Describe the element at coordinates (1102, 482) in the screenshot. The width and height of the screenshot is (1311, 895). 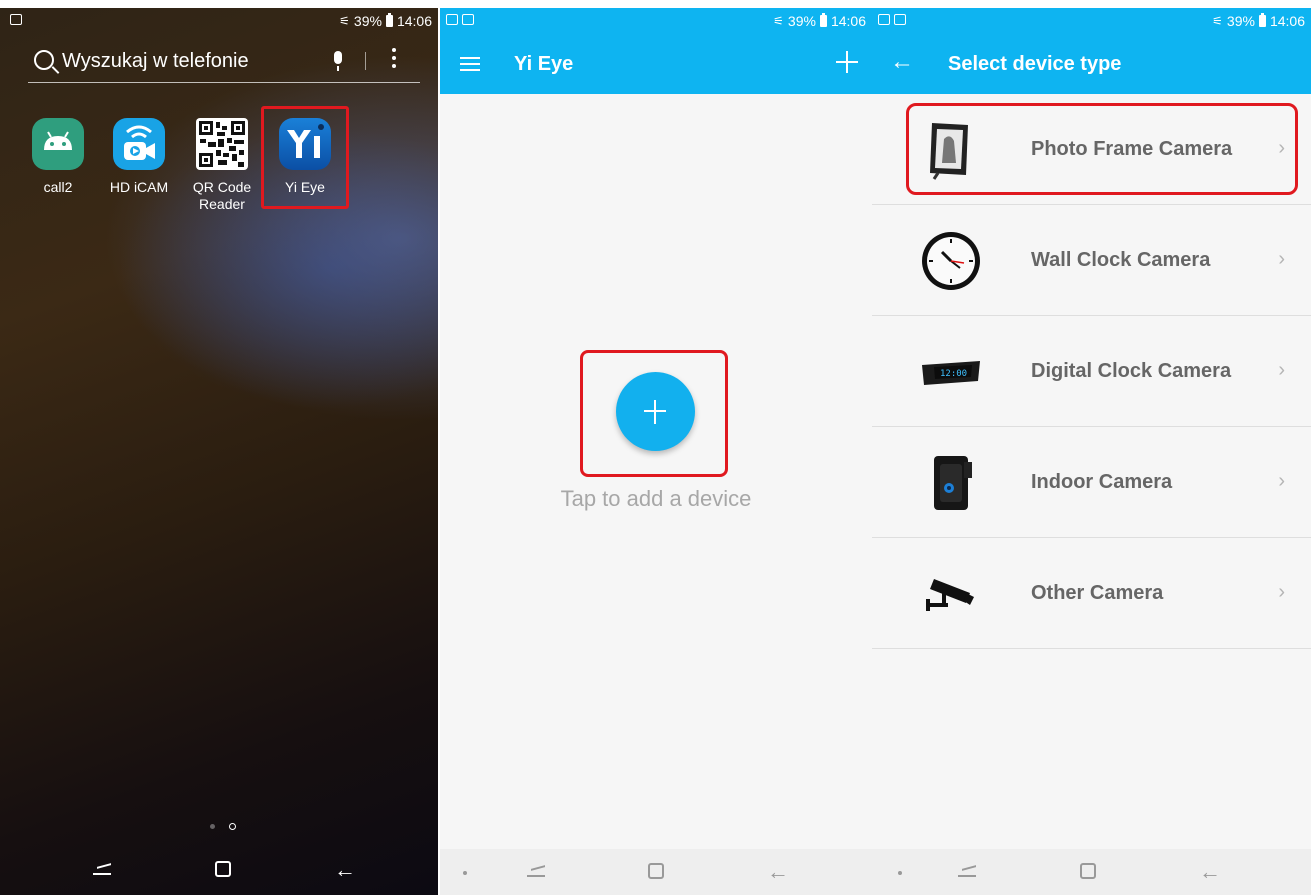
I see `device-type-label: Indoor Camera` at that location.